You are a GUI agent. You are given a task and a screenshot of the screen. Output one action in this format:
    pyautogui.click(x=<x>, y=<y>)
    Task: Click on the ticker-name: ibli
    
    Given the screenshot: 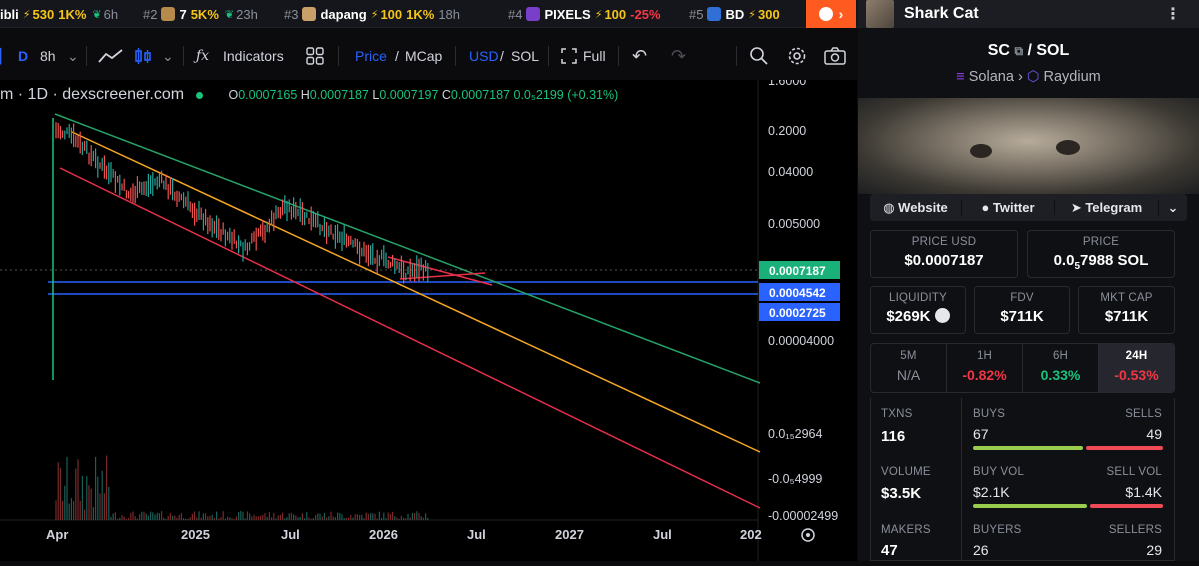 What is the action you would take?
    pyautogui.click(x=9, y=14)
    